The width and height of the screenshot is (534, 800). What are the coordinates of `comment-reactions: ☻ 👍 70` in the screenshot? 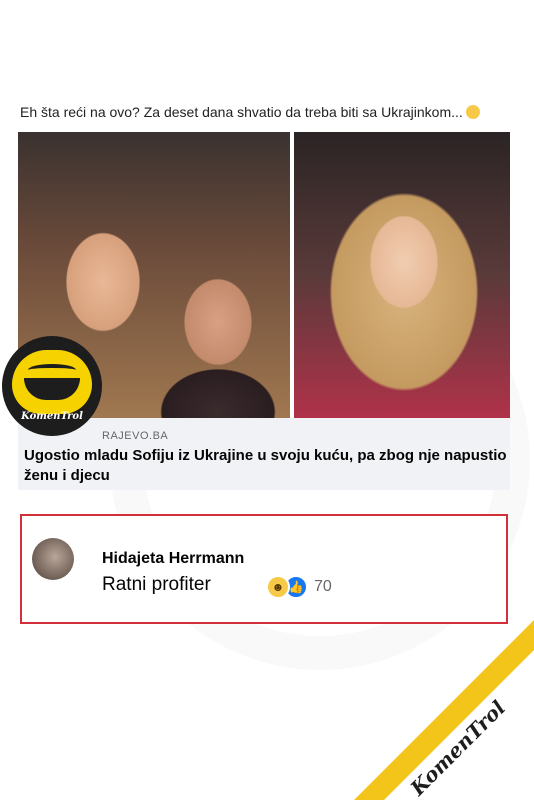 It's located at (299, 587).